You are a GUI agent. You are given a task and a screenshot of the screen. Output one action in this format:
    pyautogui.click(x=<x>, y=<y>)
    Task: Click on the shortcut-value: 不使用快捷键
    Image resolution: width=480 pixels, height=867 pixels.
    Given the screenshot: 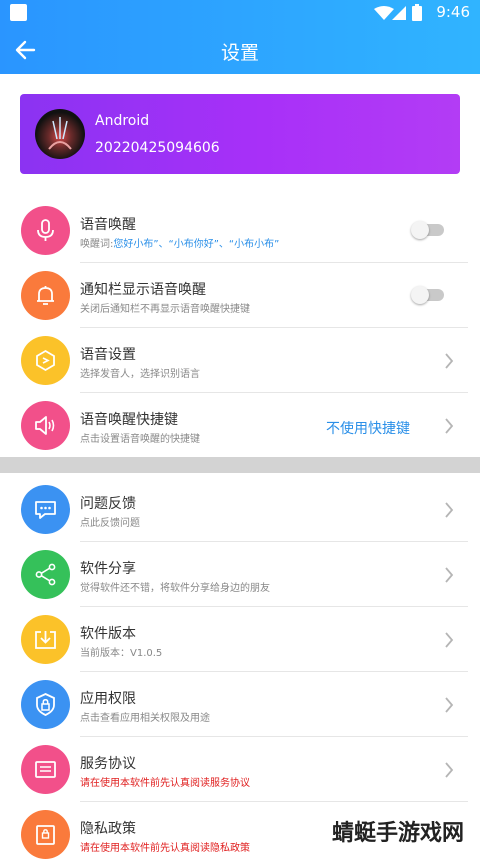 What is the action you would take?
    pyautogui.click(x=368, y=428)
    